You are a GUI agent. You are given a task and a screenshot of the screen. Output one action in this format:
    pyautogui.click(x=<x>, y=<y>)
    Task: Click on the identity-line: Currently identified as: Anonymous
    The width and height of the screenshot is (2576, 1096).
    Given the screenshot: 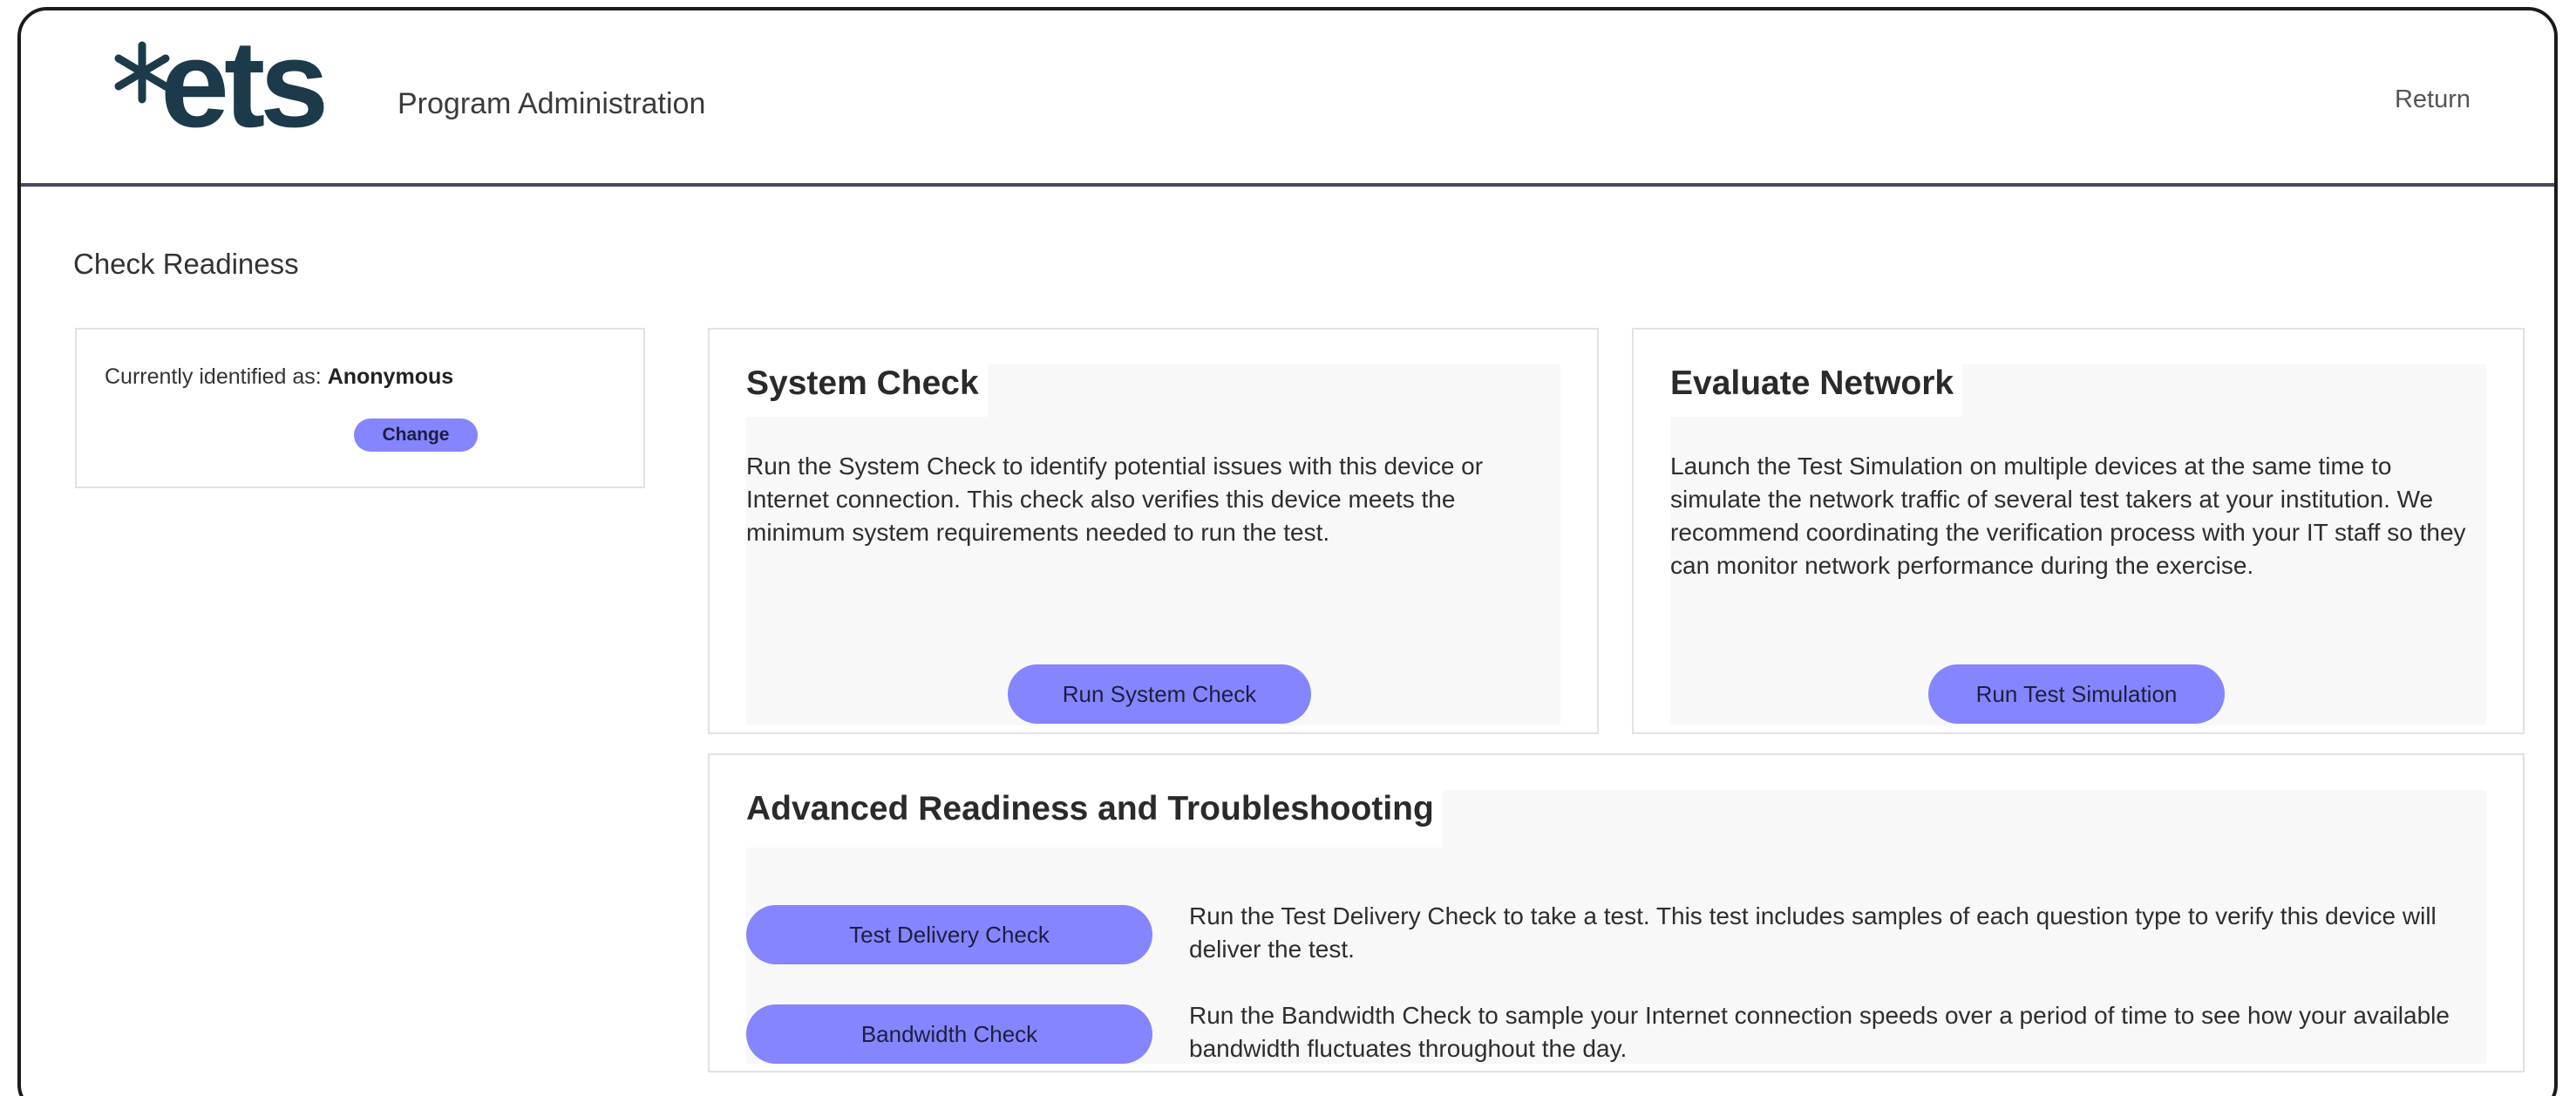 What is the action you would take?
    pyautogui.click(x=279, y=377)
    